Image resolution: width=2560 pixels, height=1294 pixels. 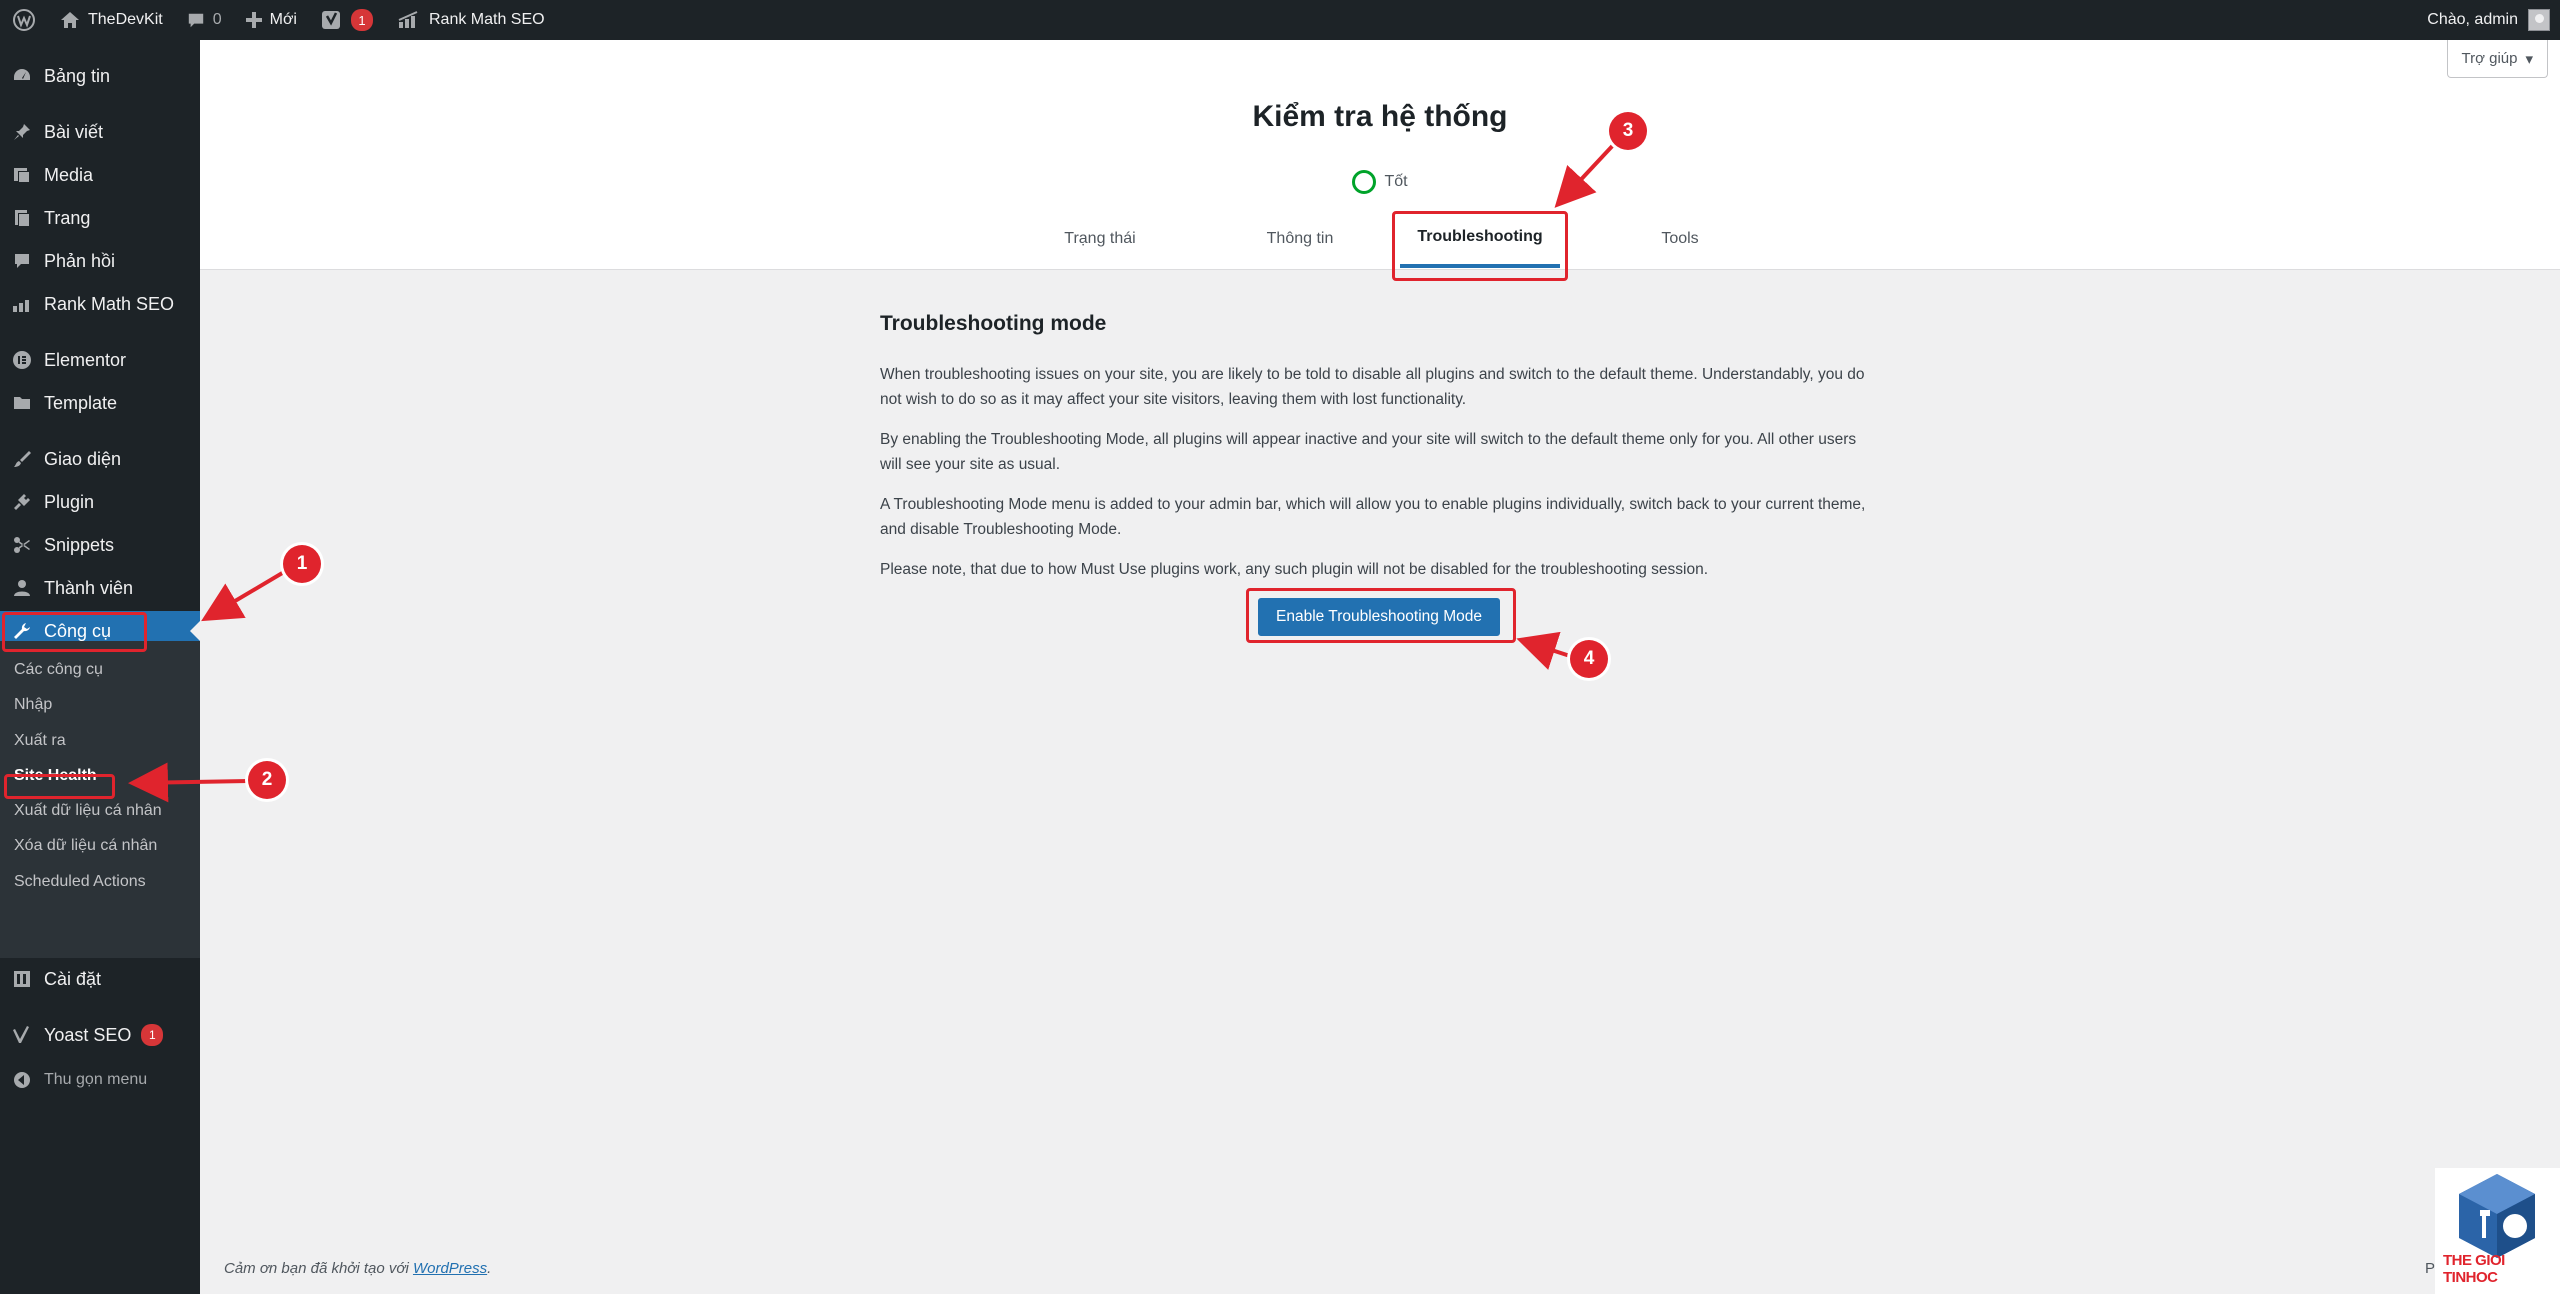 I want to click on plugin-icon, so click(x=22, y=502).